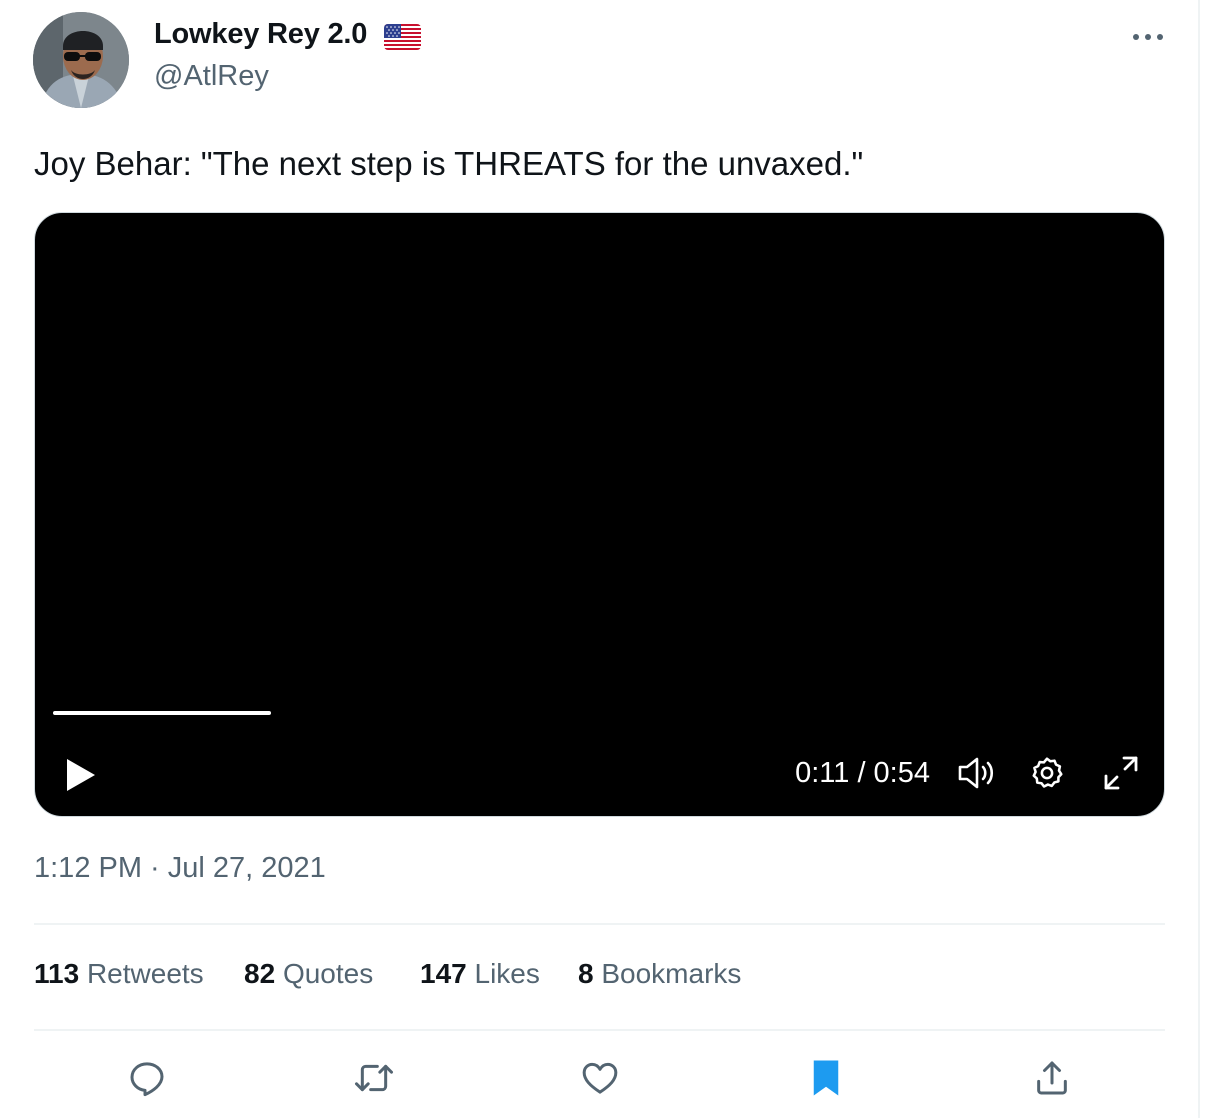 This screenshot has width=1212, height=1118. What do you see at coordinates (374, 1078) in the screenshot?
I see `retweet-icon` at bounding box center [374, 1078].